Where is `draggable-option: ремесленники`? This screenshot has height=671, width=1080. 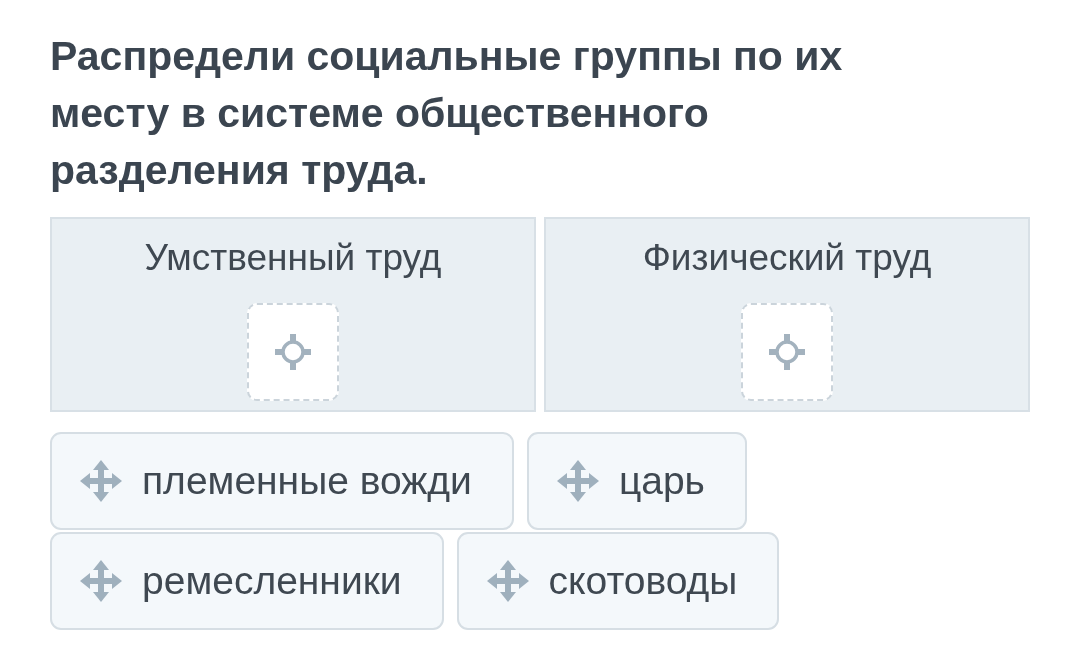
draggable-option: ремесленники is located at coordinates (247, 581).